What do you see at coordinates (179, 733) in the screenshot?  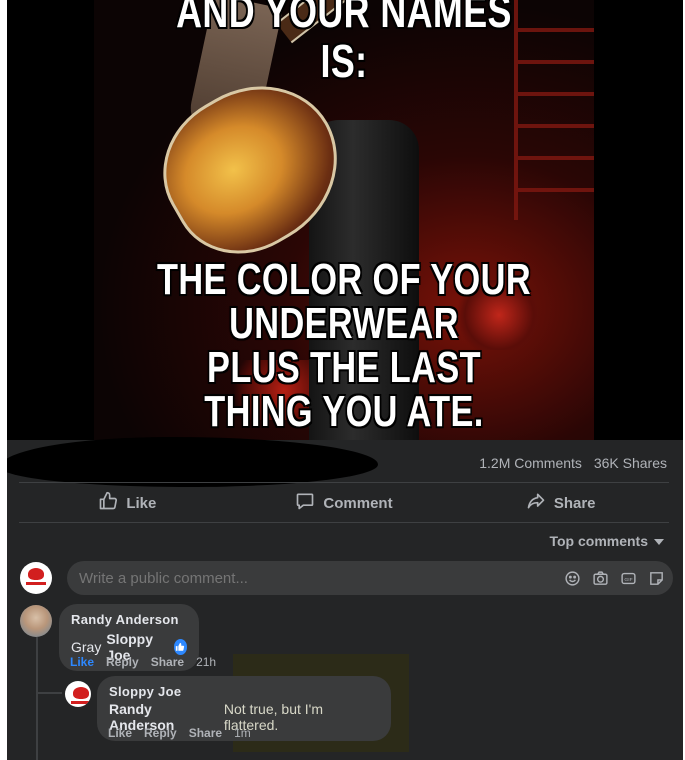 I see `reply-meta: Like Reply Share 1m` at bounding box center [179, 733].